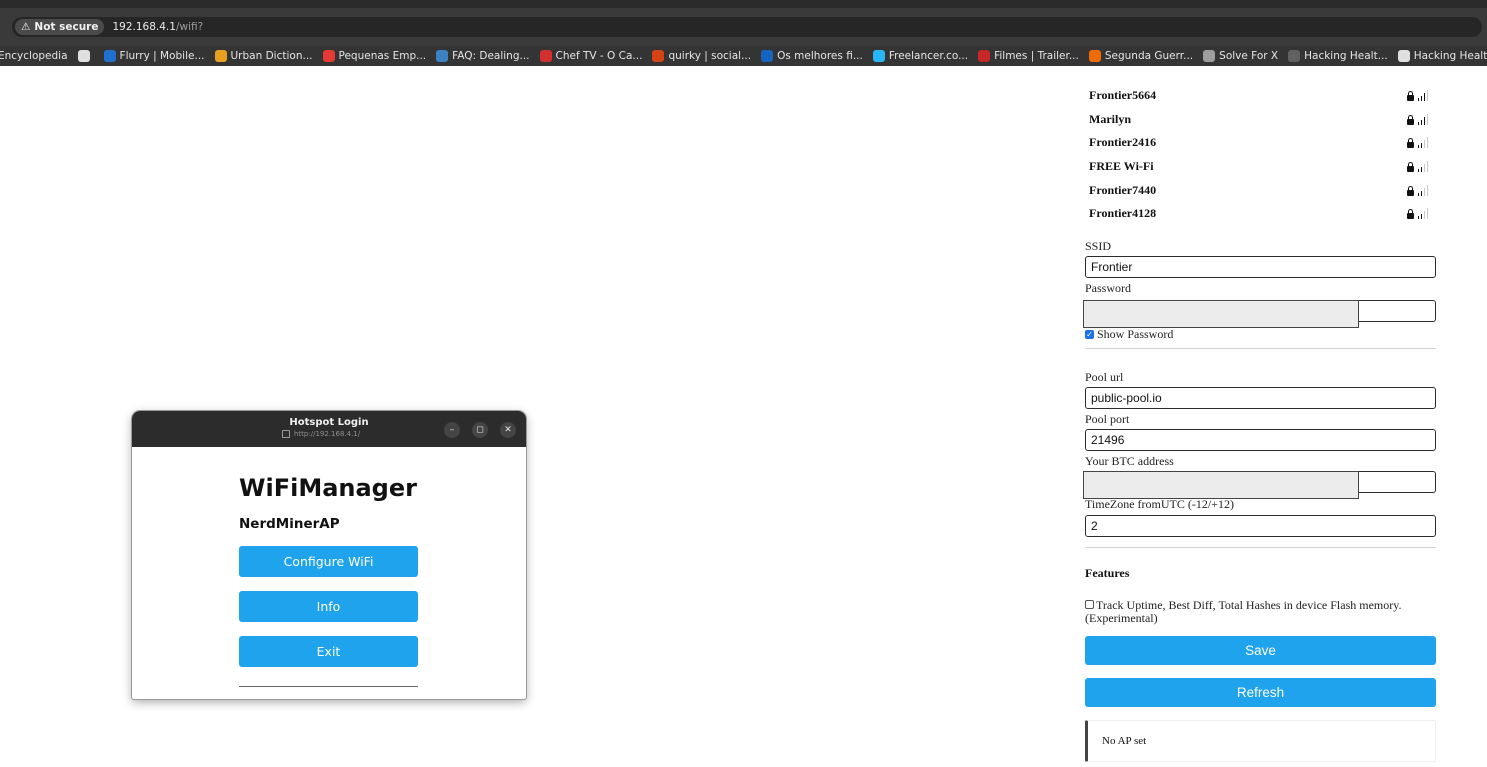  I want to click on bookmark-item: Encyclopedia, so click(34, 56).